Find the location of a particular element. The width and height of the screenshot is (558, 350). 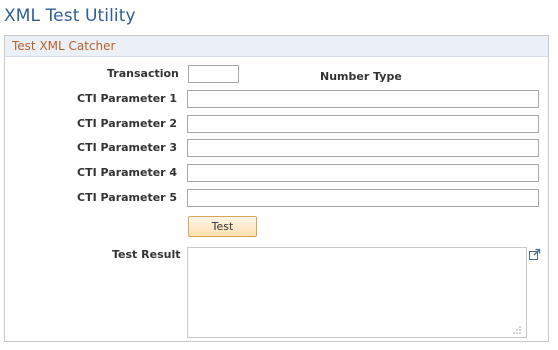

number-type-label: Number Type is located at coordinates (361, 76).